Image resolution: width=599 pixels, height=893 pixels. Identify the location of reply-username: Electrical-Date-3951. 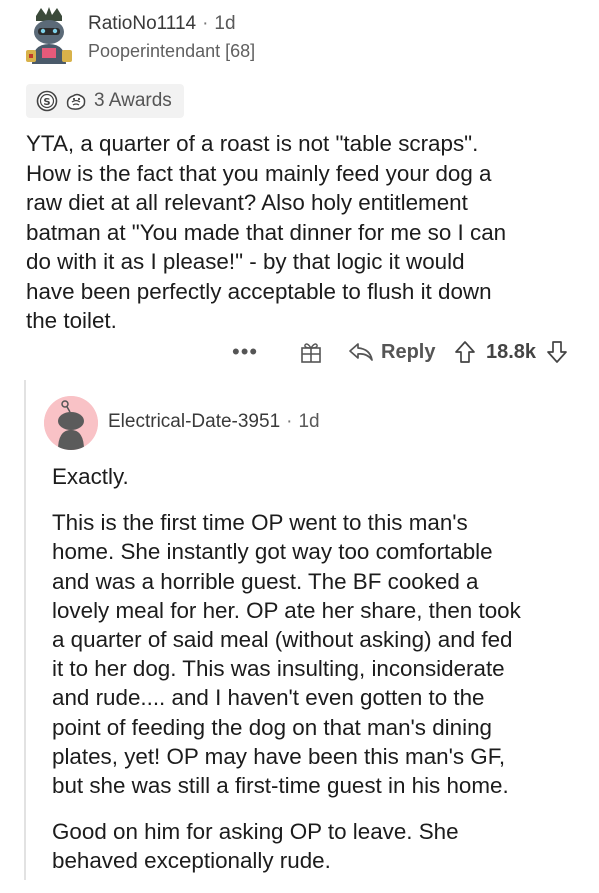
(194, 421).